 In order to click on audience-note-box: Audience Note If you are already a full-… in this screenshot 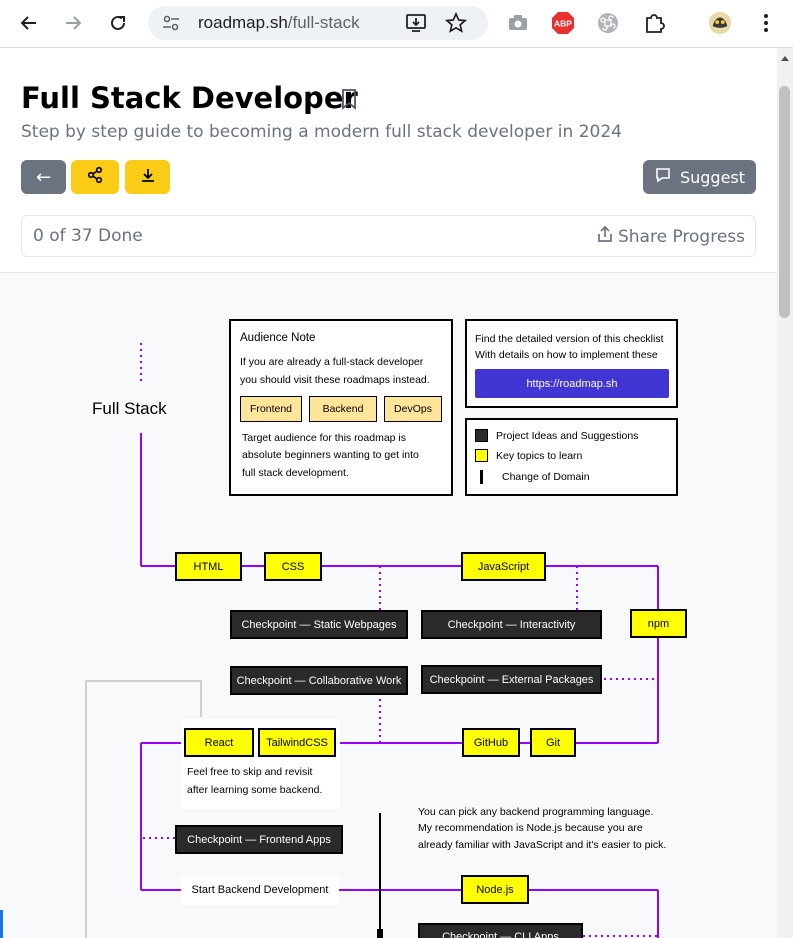, I will do `click(341, 407)`.